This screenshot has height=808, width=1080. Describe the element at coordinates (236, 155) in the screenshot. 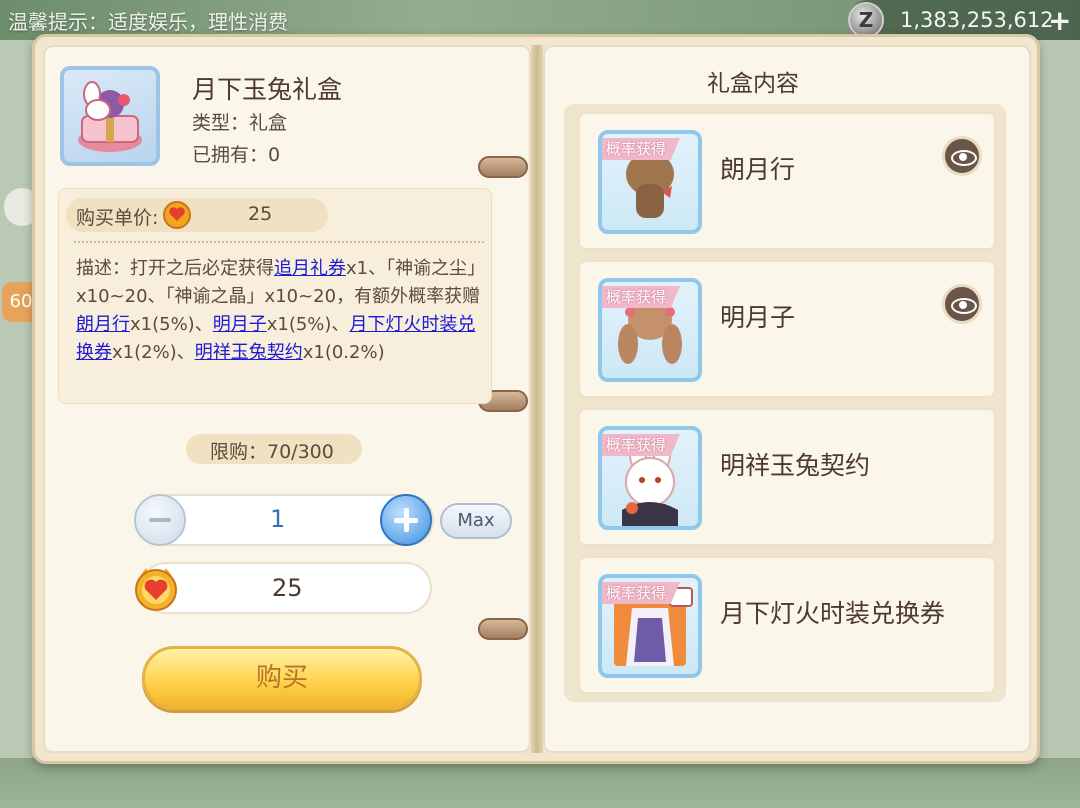

I see `item-owned-count: 已拥有：0` at that location.